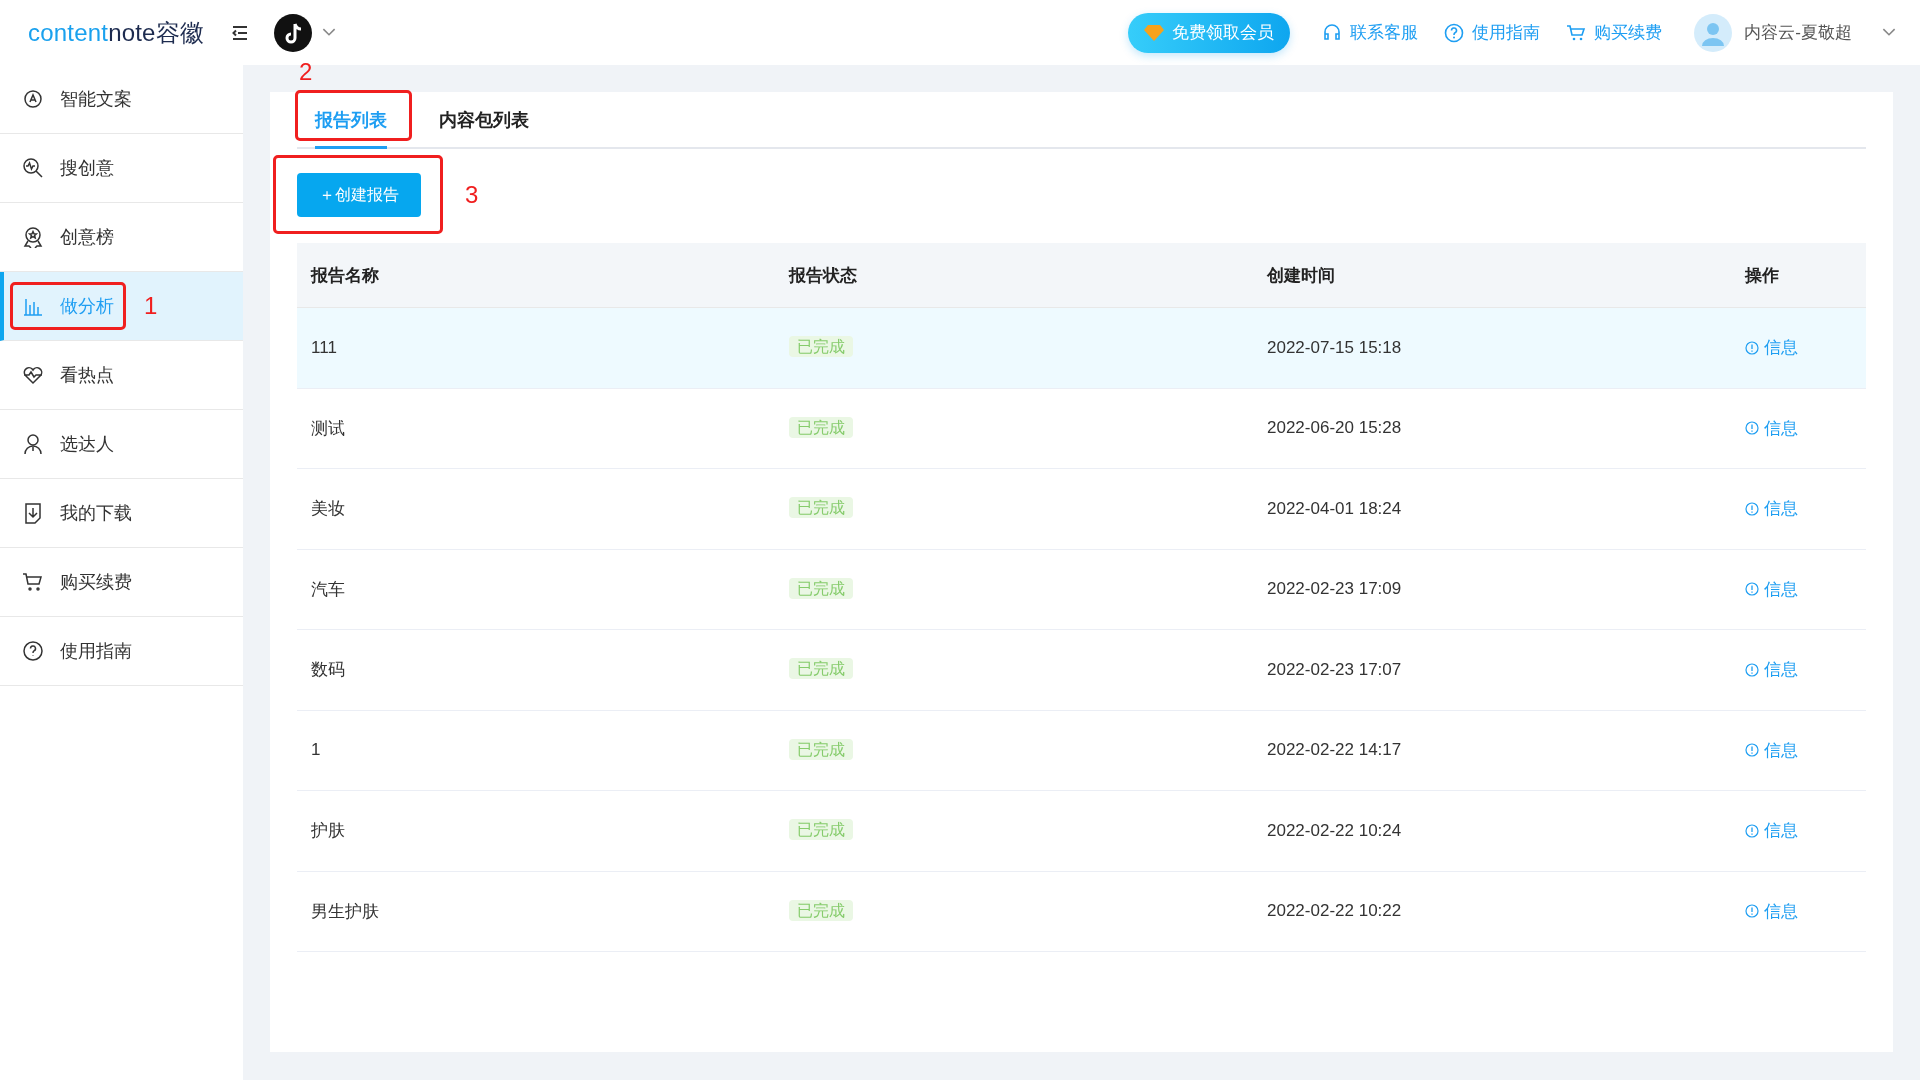  I want to click on table-row: 美妆 已完成 2022-04-01 18:24 信息, so click(1081, 509).